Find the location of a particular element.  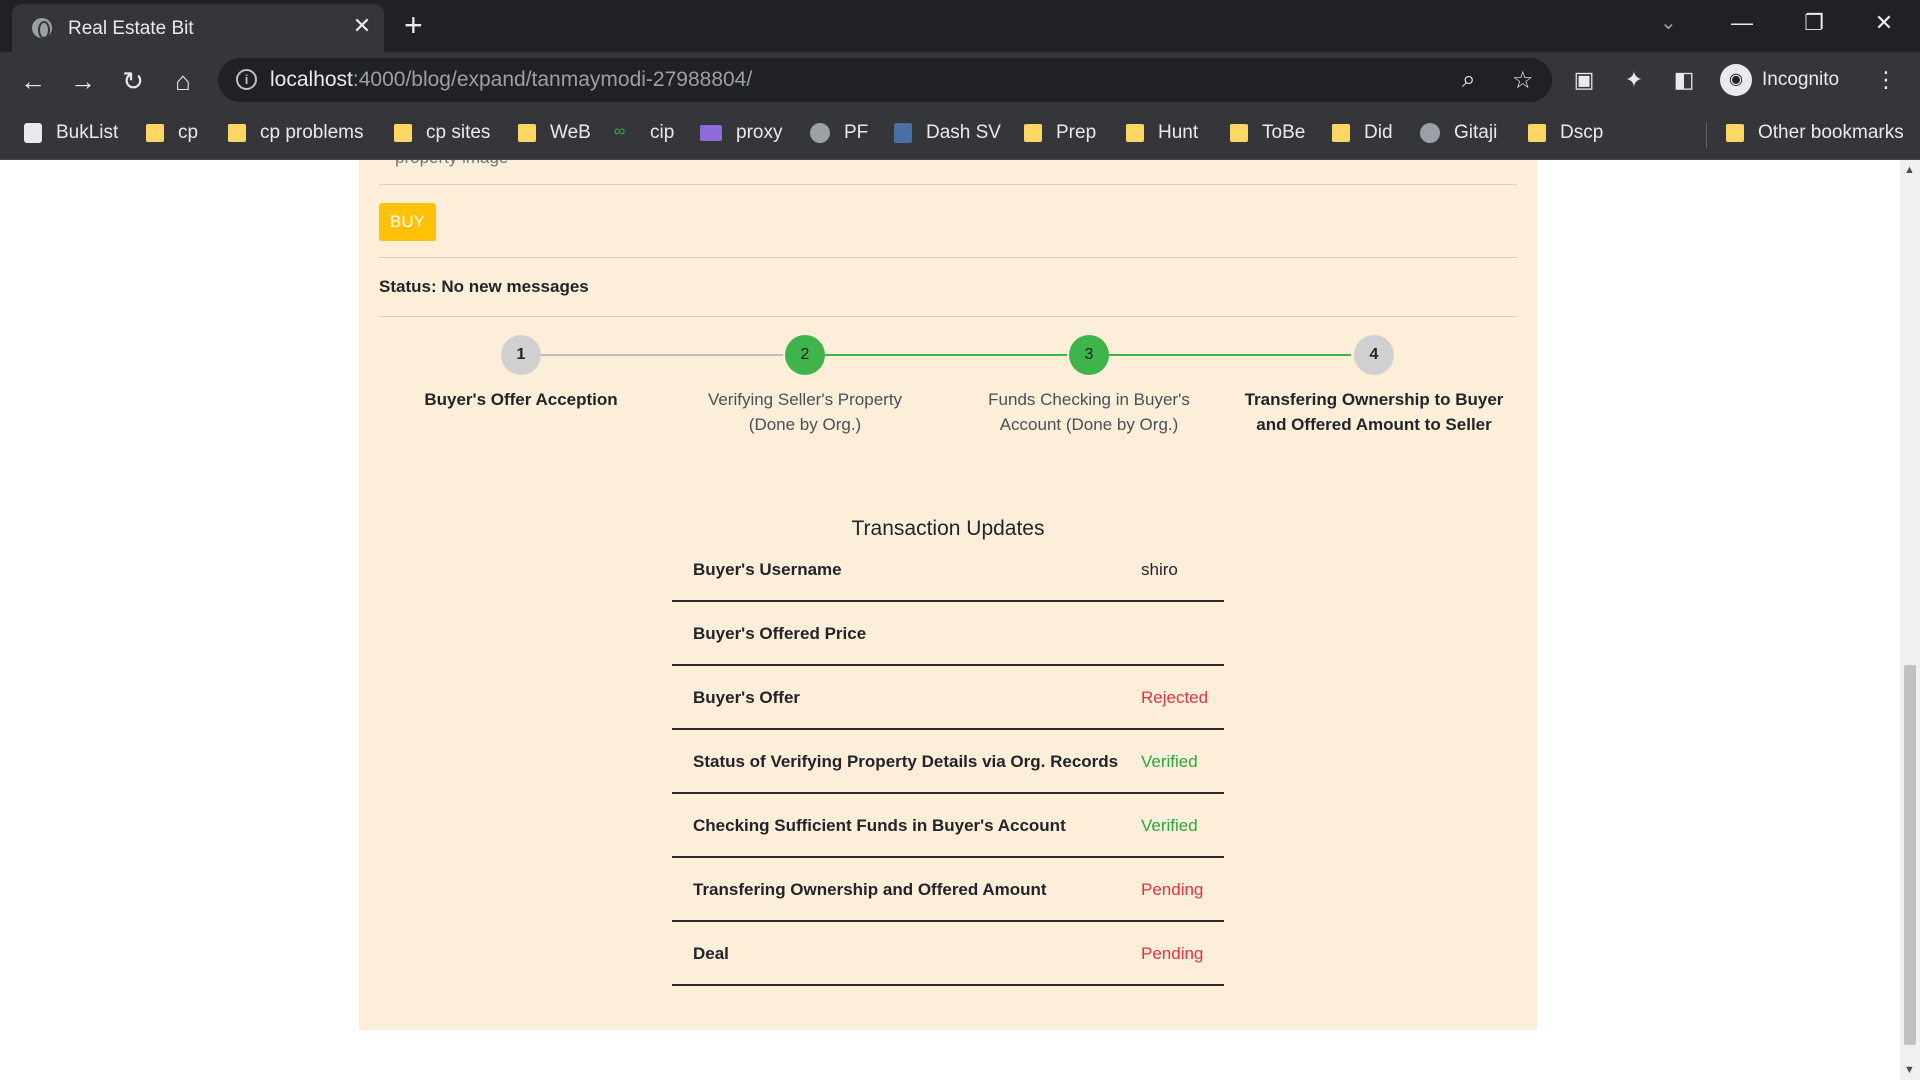

buy-button: BUY is located at coordinates (407, 222).